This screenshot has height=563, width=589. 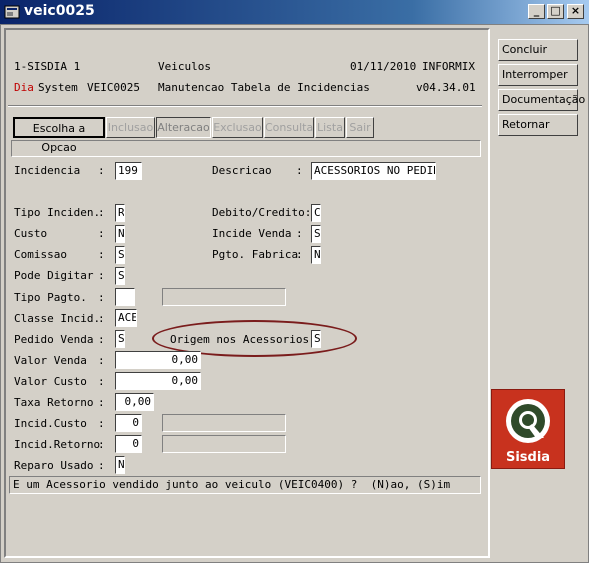 What do you see at coordinates (528, 421) in the screenshot?
I see `sisdia-logo-icon` at bounding box center [528, 421].